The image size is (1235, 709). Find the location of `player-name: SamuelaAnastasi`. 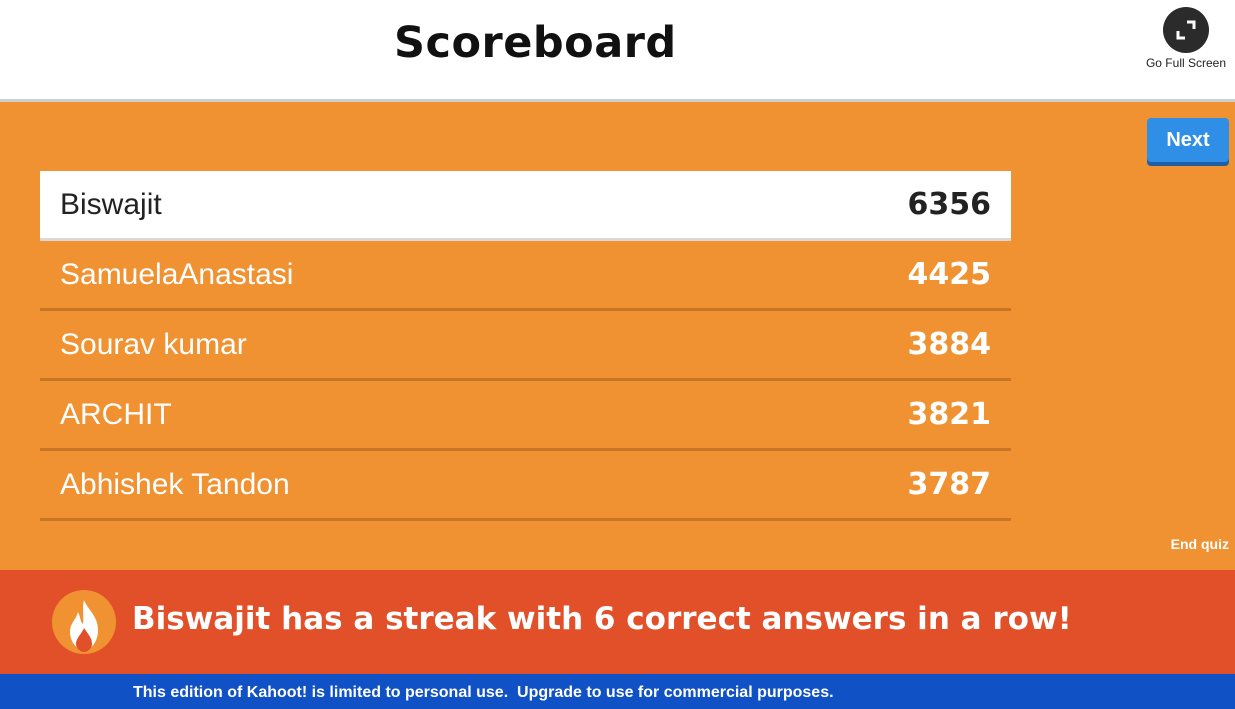

player-name: SamuelaAnastasi is located at coordinates (177, 274).